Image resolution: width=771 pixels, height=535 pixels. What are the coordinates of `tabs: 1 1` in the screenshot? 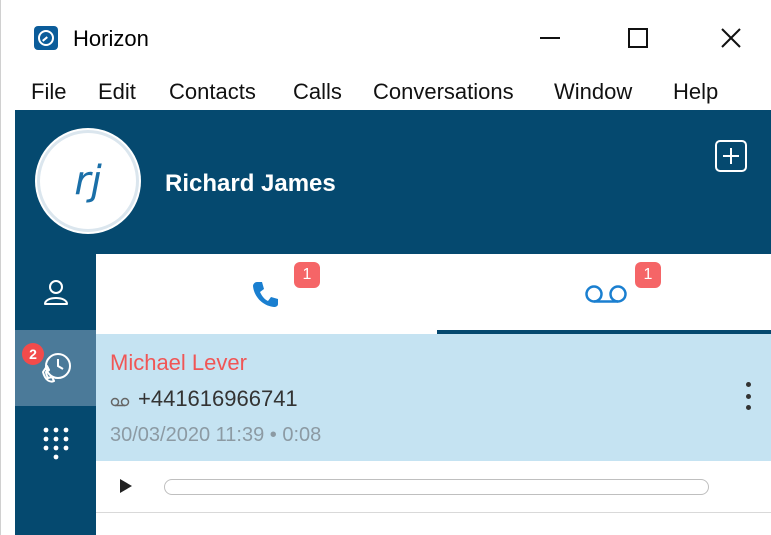 It's located at (433, 294).